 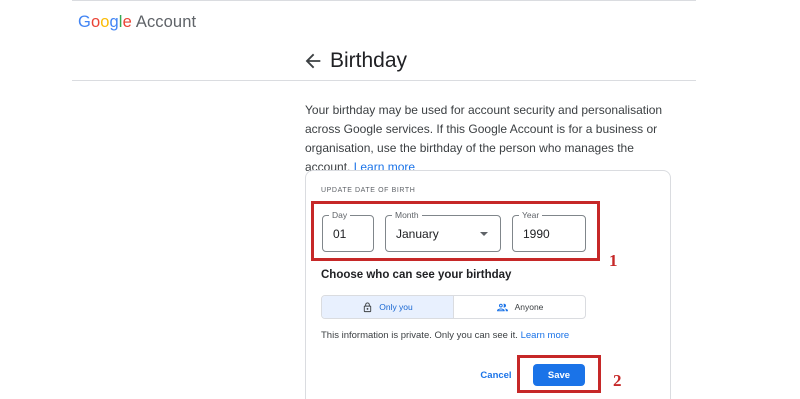 What do you see at coordinates (617, 380) in the screenshot?
I see `annotation-marker-2: 2` at bounding box center [617, 380].